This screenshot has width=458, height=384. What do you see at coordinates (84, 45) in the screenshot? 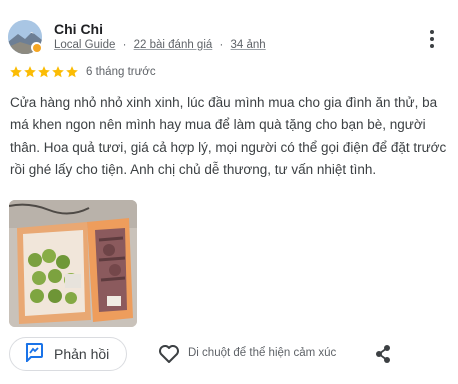
I see `local-guide-label: Local Guide` at bounding box center [84, 45].